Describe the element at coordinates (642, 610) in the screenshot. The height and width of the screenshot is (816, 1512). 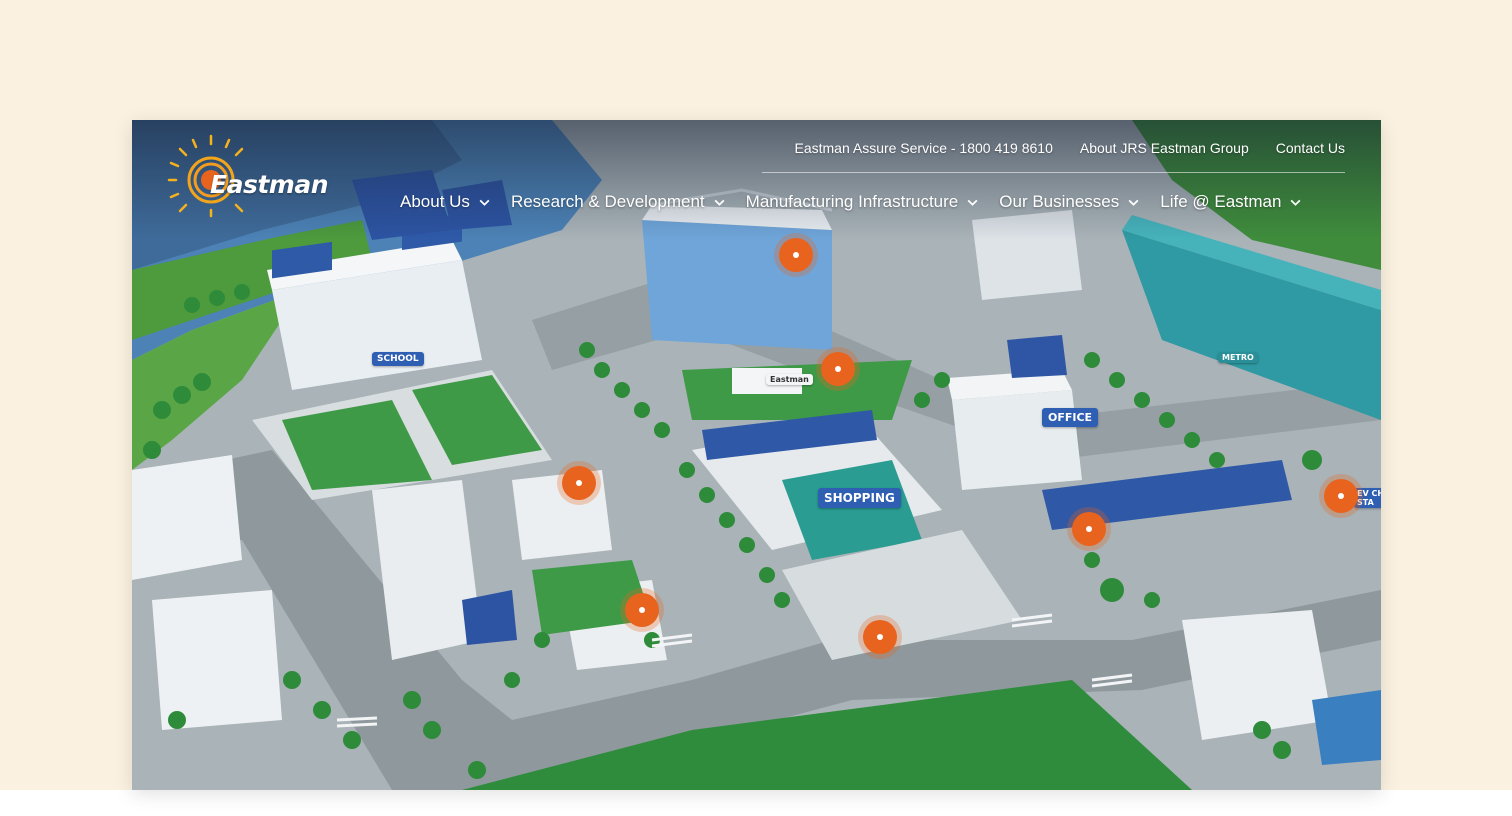
I see `hotspot-house-lower` at that location.